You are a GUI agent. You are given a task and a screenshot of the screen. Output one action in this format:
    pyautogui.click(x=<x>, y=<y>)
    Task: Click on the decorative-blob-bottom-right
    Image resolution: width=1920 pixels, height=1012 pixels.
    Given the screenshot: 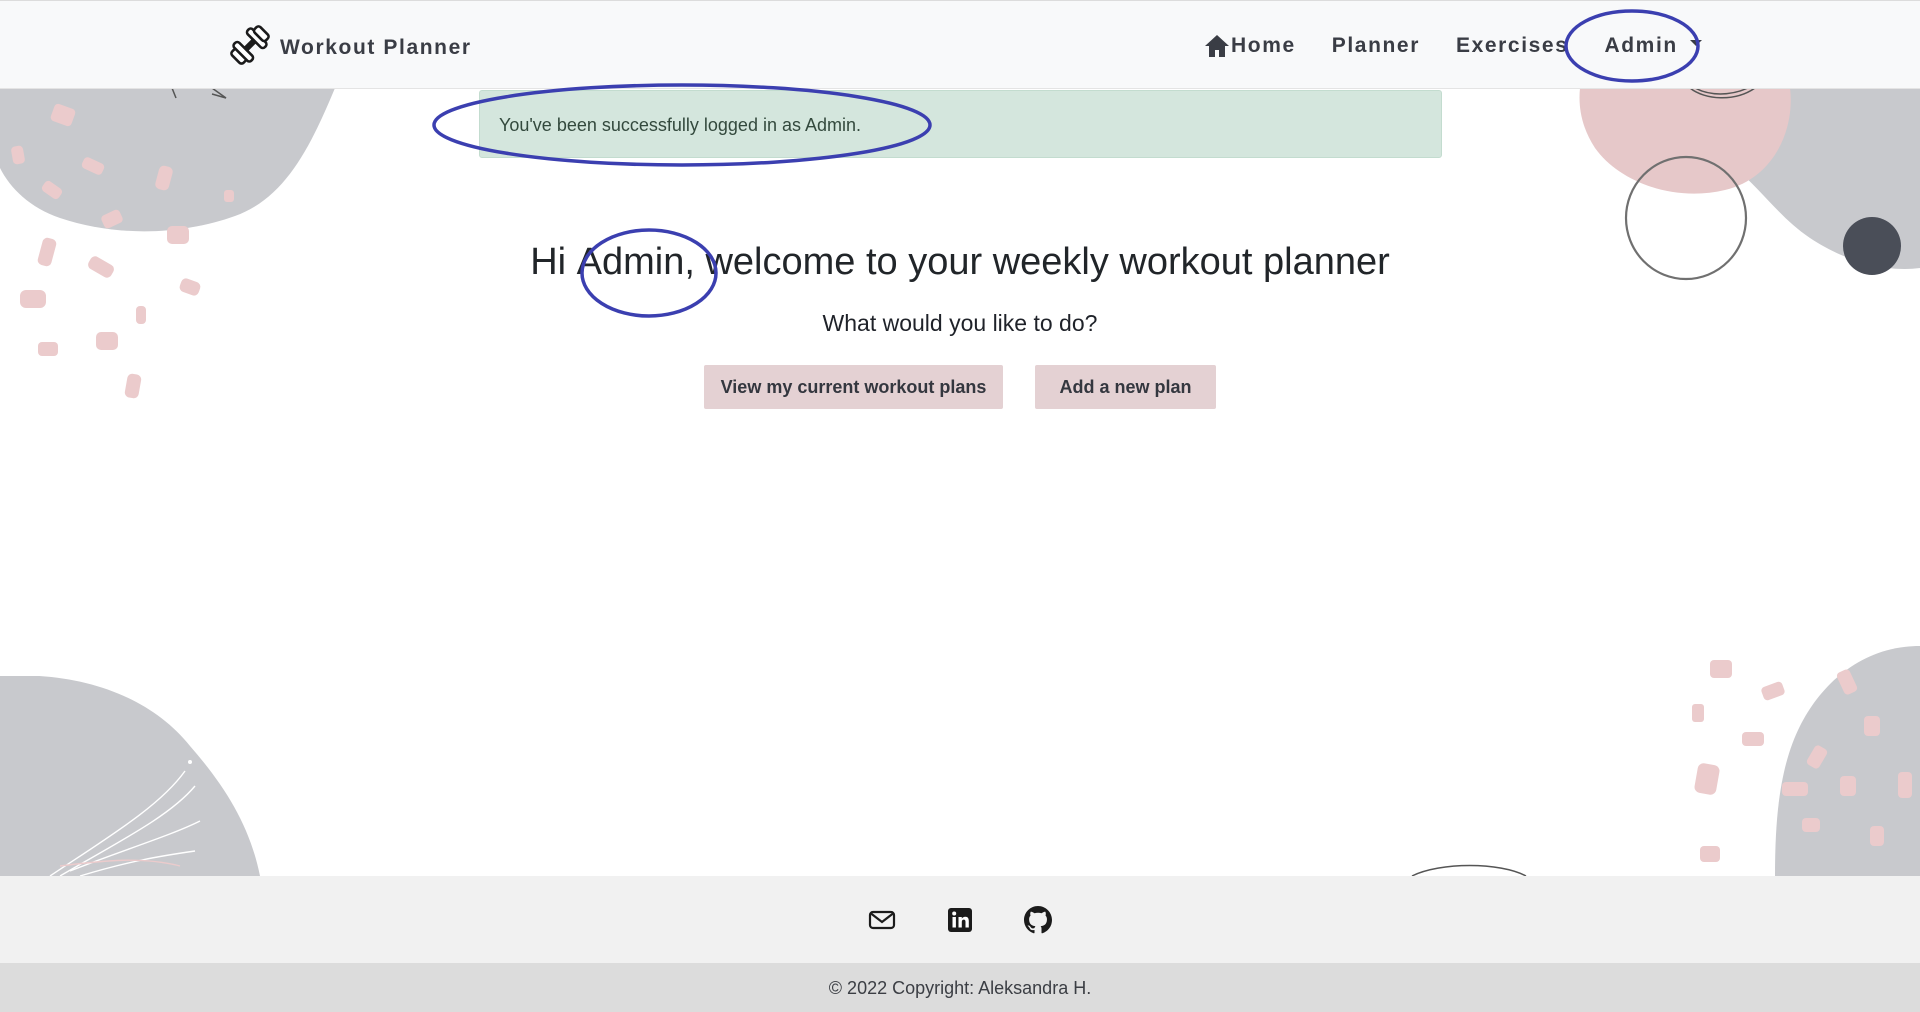 What is the action you would take?
    pyautogui.click(x=1806, y=761)
    